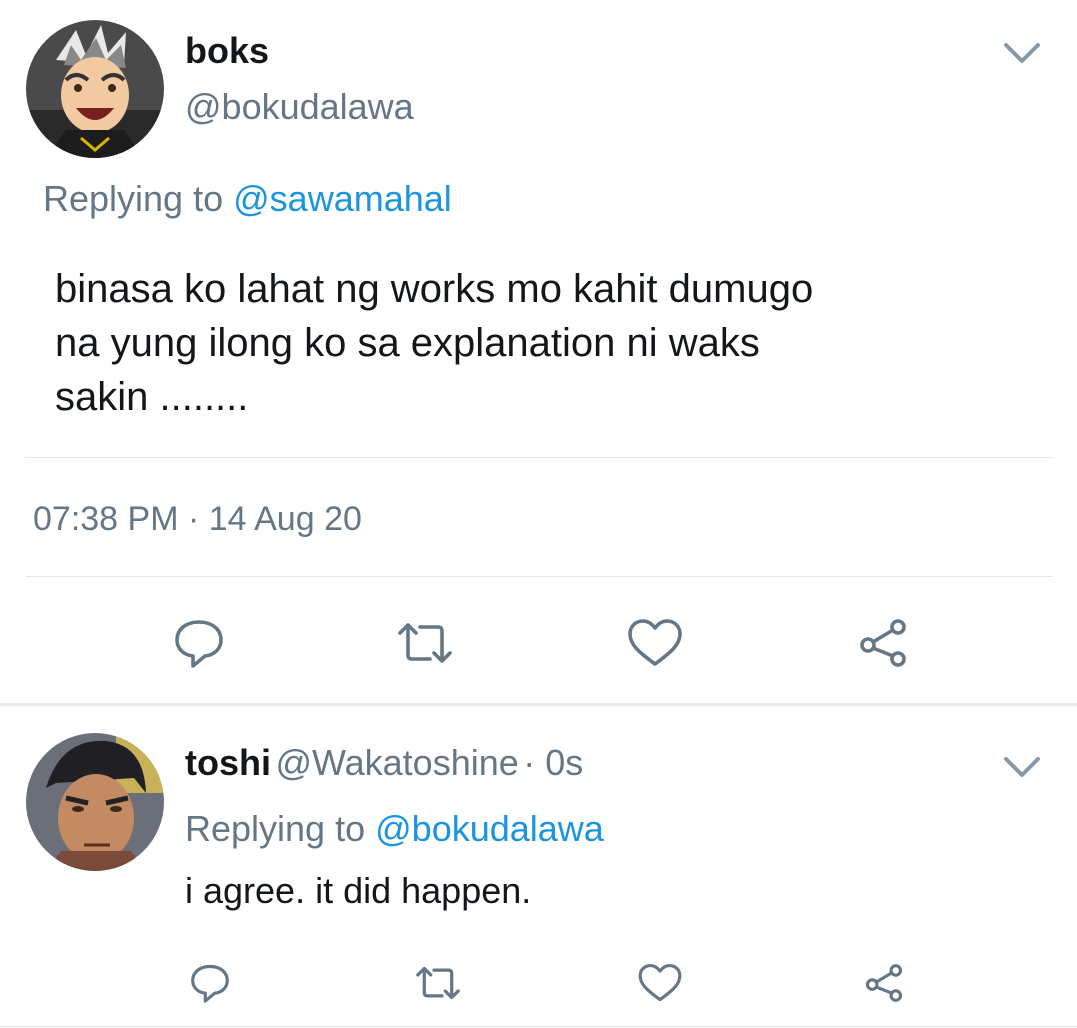 The height and width of the screenshot is (1028, 1077). I want to click on tweet-text-line: na yung ilong ko sa explanation ni waks, so click(407, 343).